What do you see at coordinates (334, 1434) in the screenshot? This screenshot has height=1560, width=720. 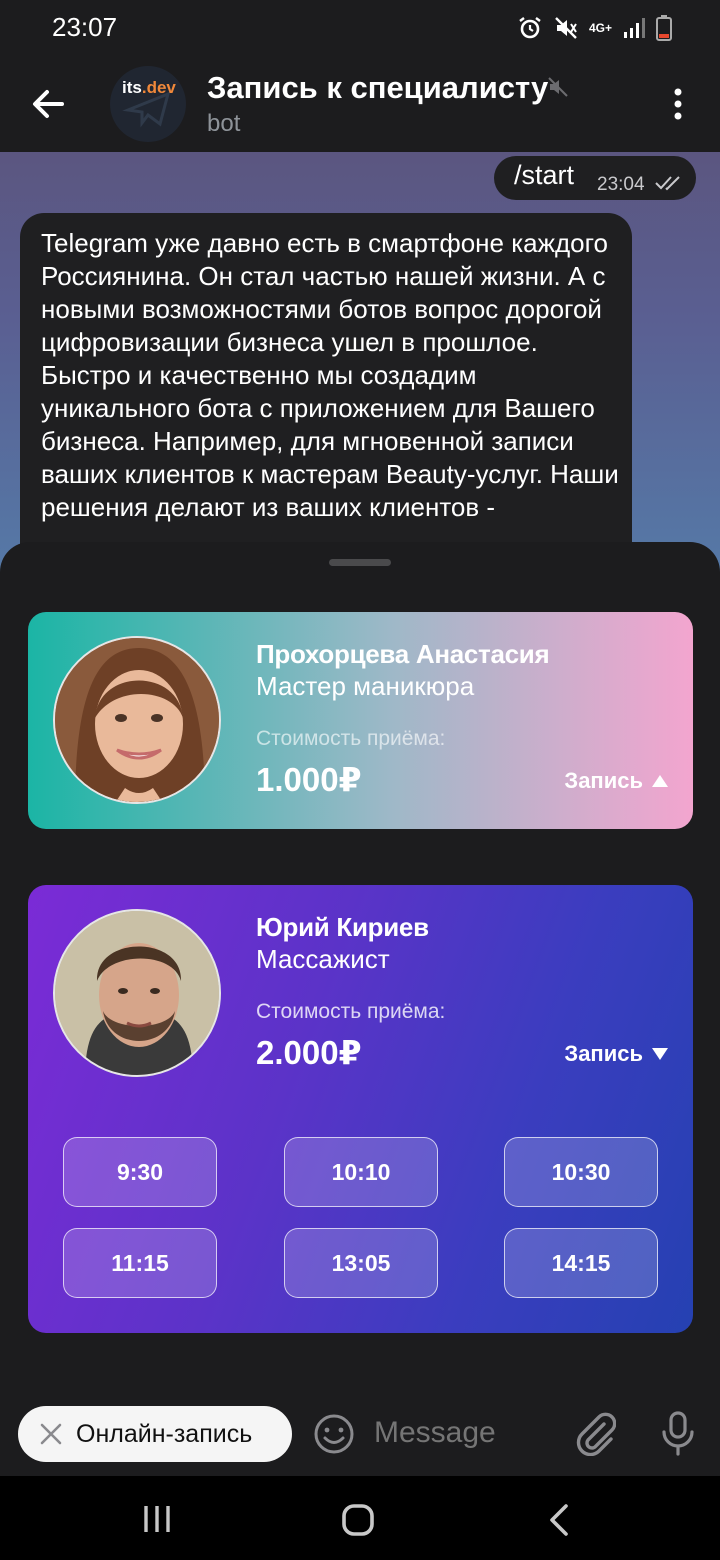 I see `emoji-icon` at bounding box center [334, 1434].